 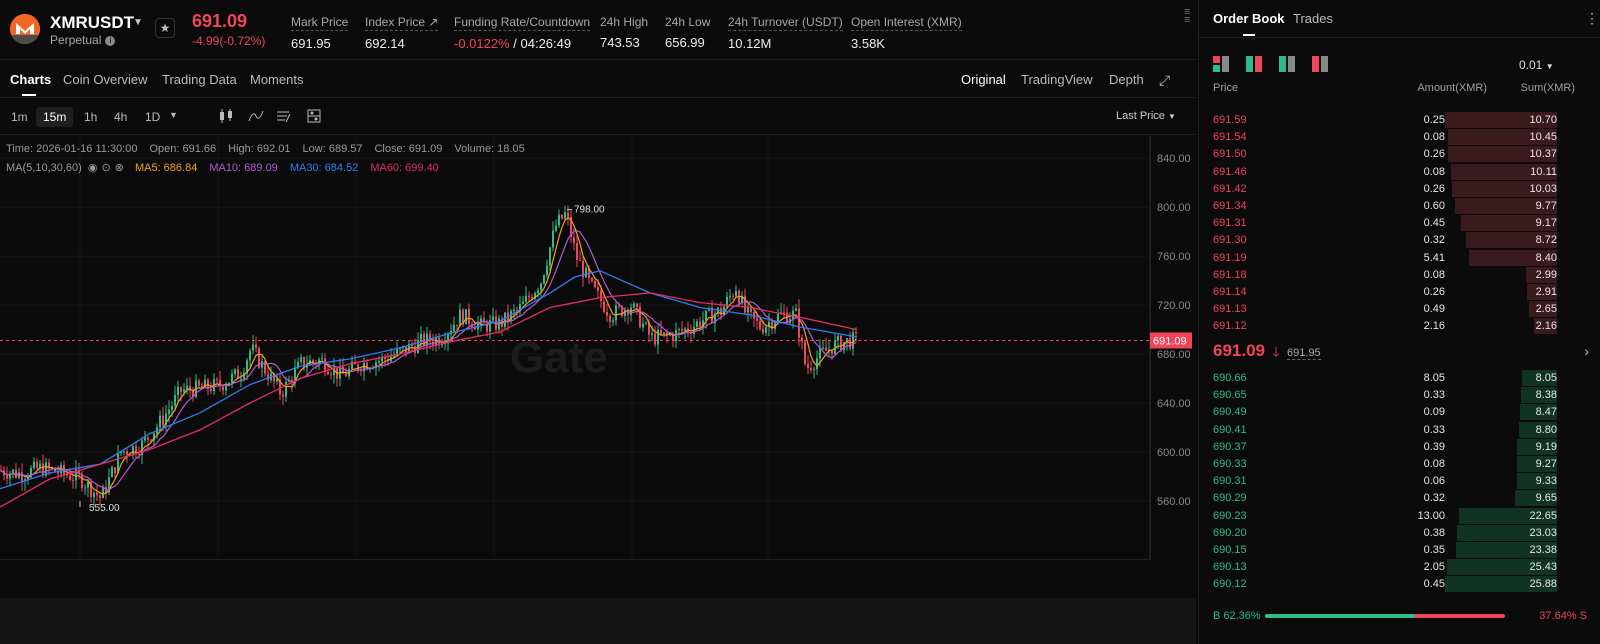 I want to click on ask-row: 691.18 0.08 2.99, so click(x=1399, y=275).